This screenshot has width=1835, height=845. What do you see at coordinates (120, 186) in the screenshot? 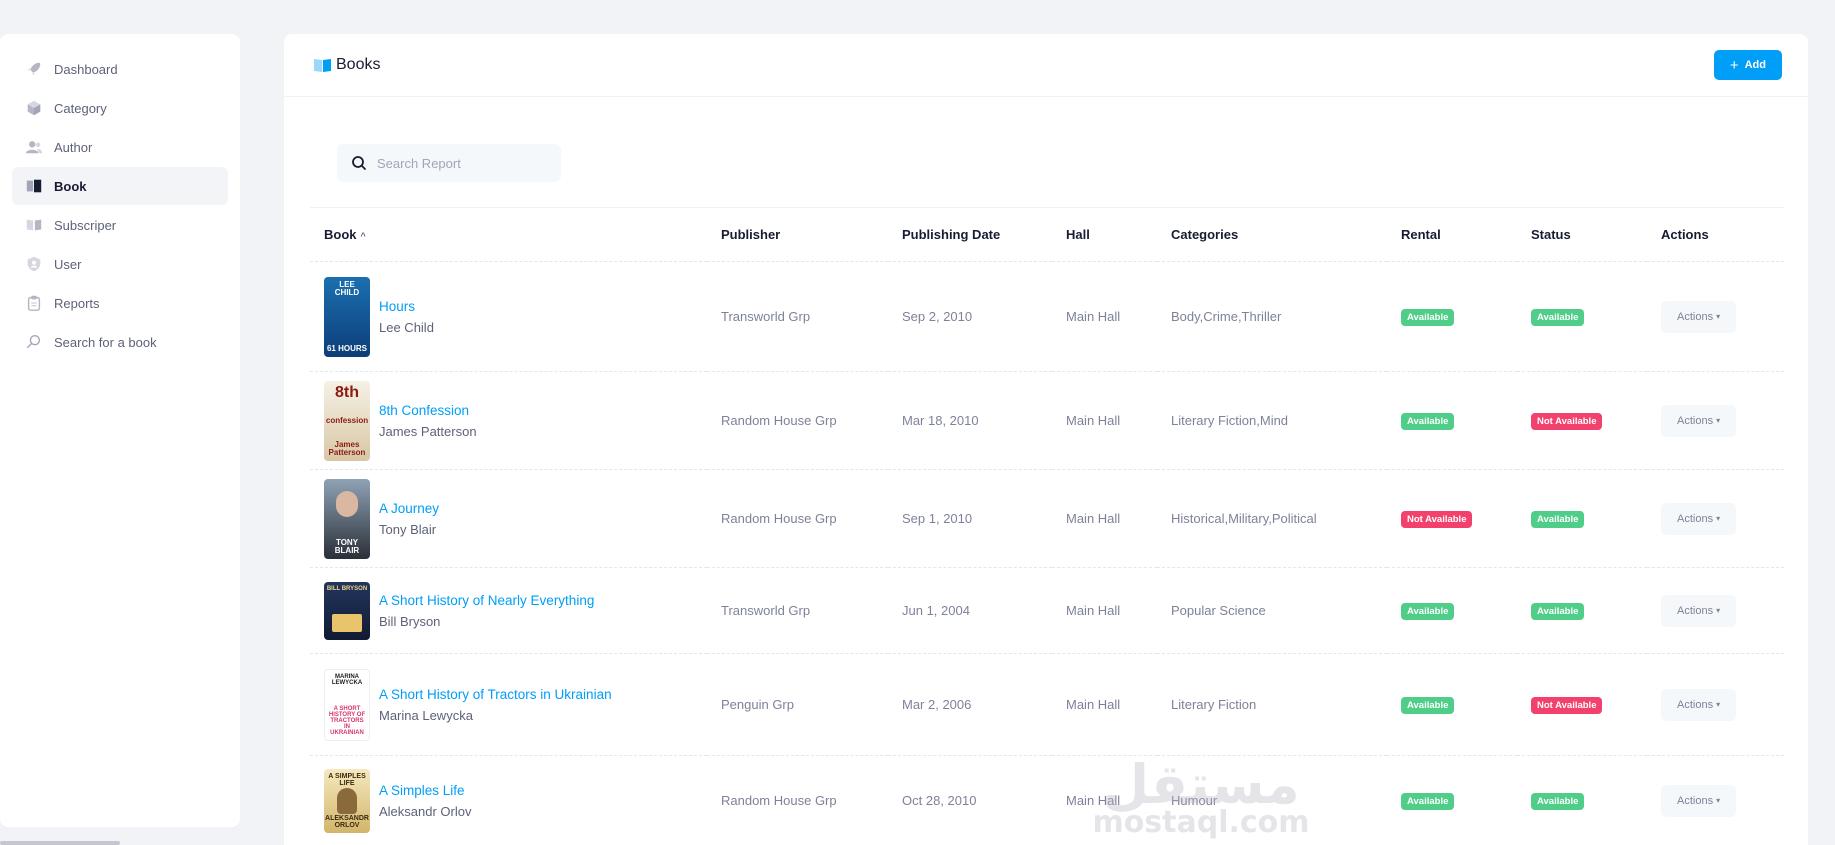
I see `sidebar-item-book: Book` at bounding box center [120, 186].